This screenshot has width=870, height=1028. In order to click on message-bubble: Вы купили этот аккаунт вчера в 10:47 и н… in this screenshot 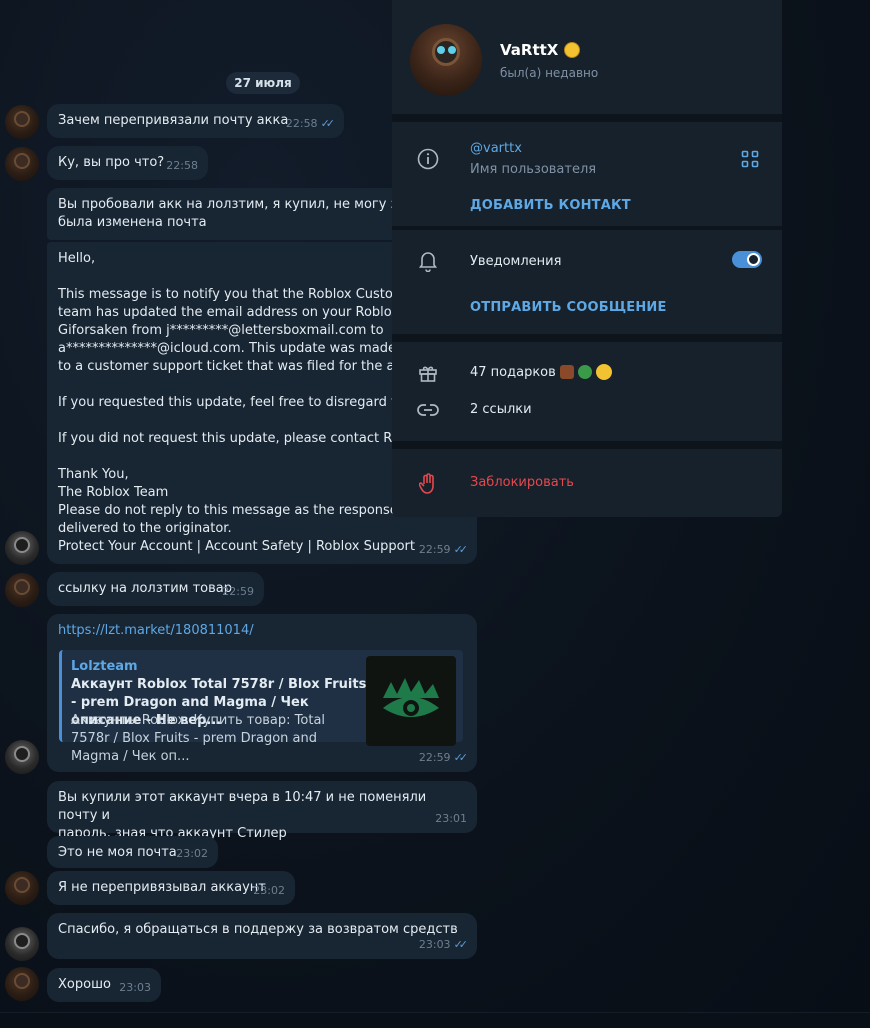, I will do `click(262, 811)`.